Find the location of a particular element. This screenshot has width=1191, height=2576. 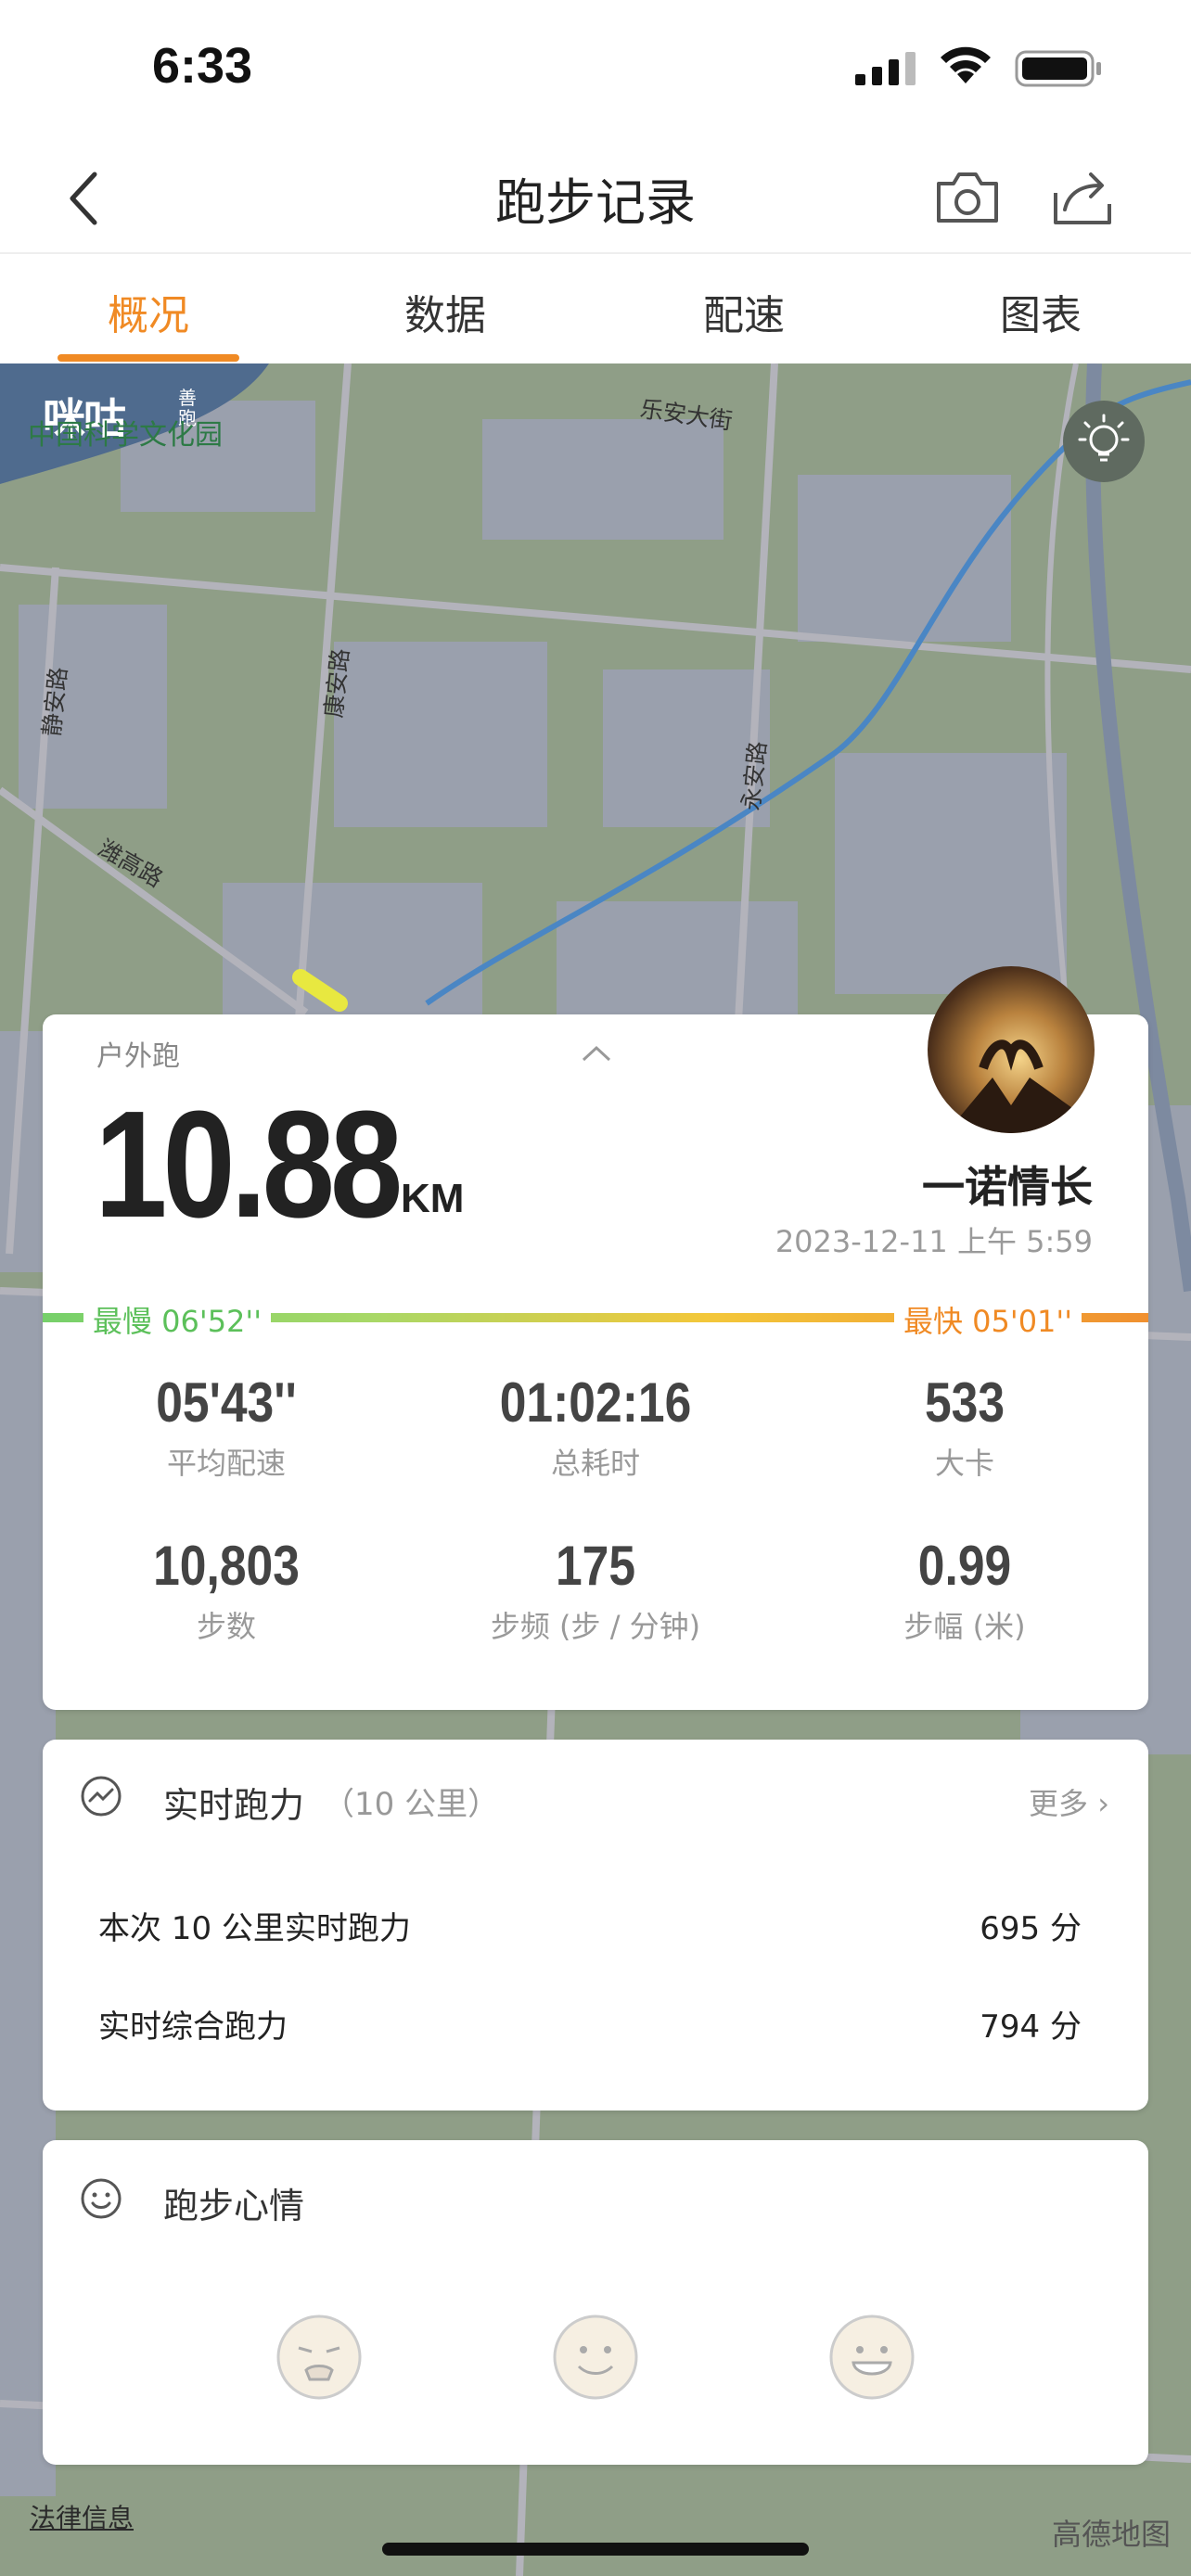

power-row-value: 794 分 is located at coordinates (1031, 2027).